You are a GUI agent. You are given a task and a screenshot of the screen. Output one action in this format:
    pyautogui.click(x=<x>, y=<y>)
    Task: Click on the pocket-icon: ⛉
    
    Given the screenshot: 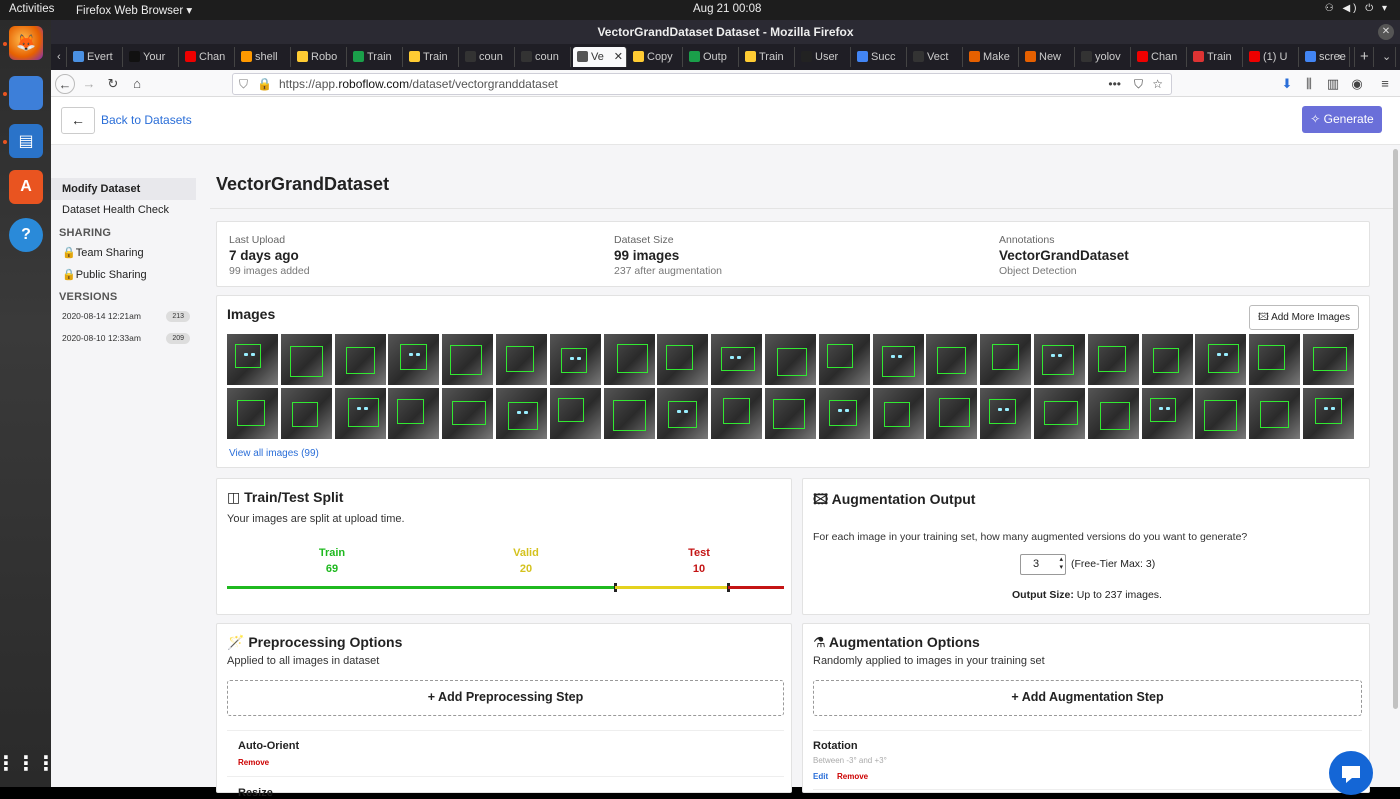 What is the action you would take?
    pyautogui.click(x=1138, y=84)
    